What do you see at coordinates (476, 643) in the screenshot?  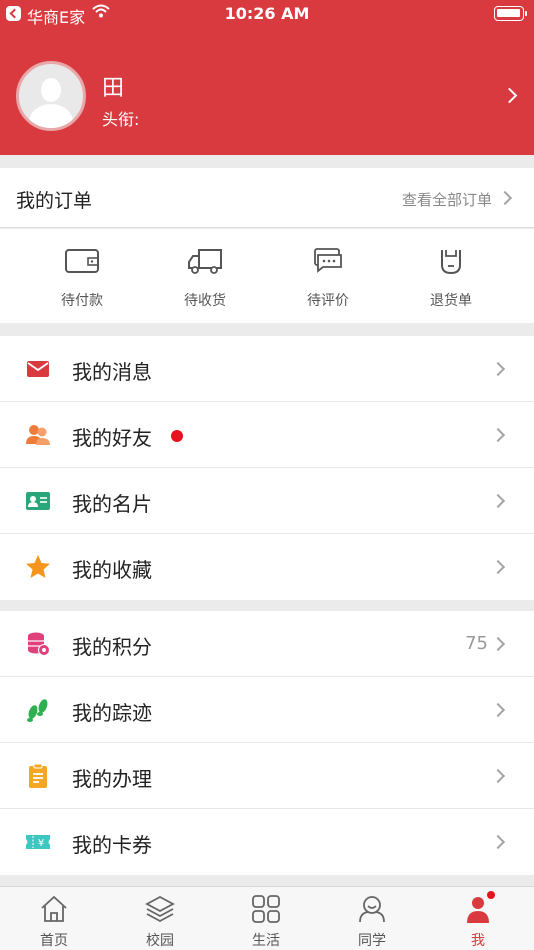 I see `points-value: 75` at bounding box center [476, 643].